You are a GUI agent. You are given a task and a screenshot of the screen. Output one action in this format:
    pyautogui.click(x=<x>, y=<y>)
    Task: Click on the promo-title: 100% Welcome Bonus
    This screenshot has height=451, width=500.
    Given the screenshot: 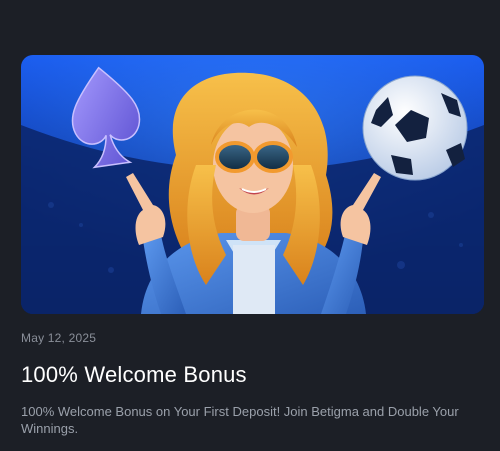 What is the action you would take?
    pyautogui.click(x=134, y=375)
    